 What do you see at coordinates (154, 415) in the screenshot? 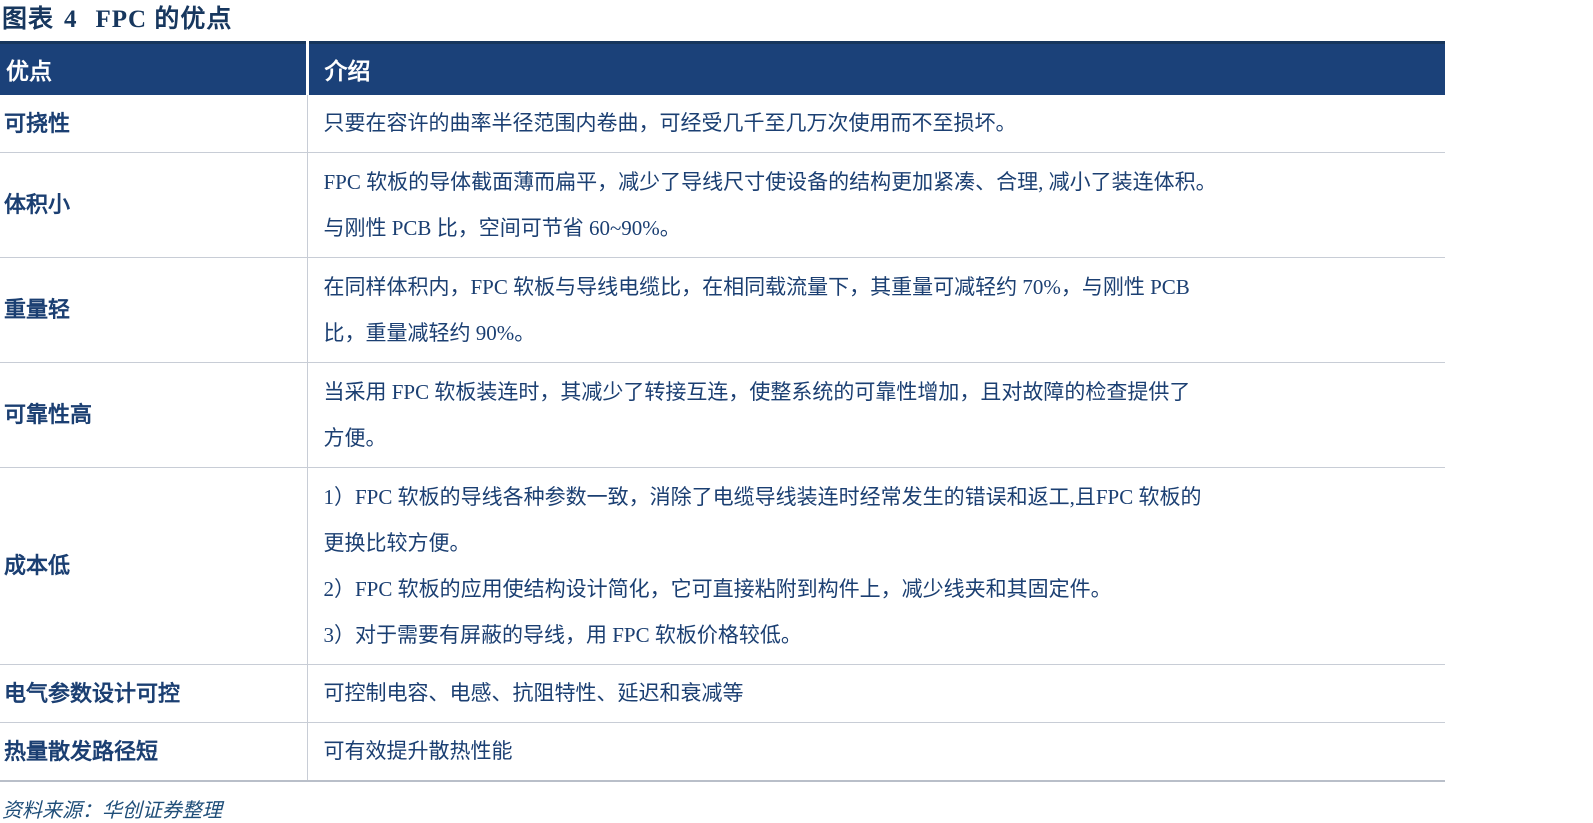
I see `row-label: 可靠性高` at bounding box center [154, 415].